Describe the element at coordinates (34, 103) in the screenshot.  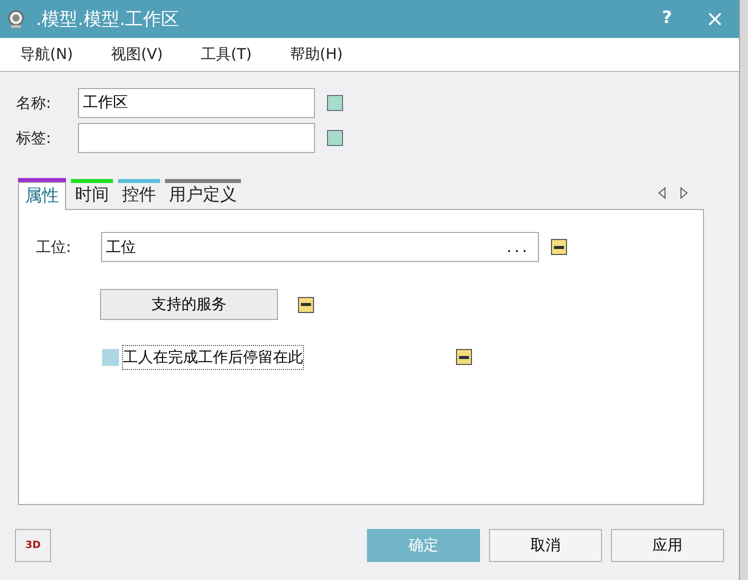
I see `field-label: 名称:` at that location.